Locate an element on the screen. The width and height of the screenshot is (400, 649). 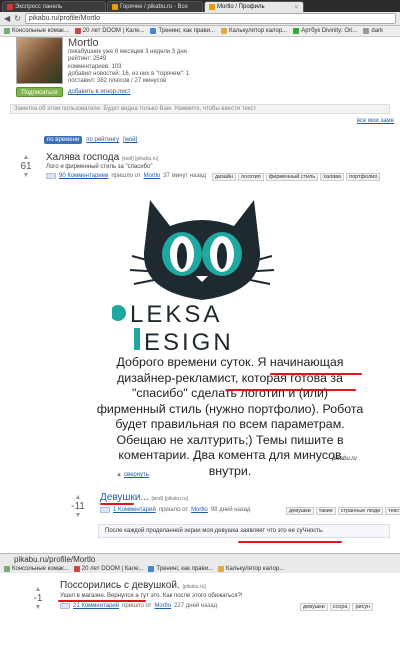
sort-by-time: по времени is located at coordinates (63, 140).